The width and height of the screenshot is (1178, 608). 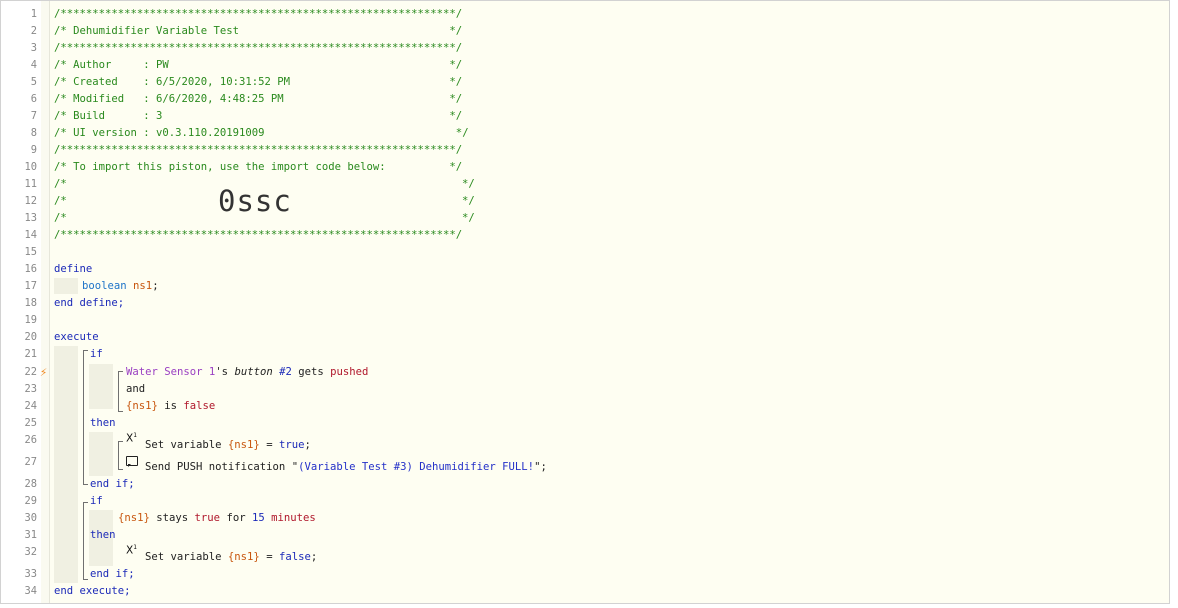 What do you see at coordinates (135, 389) in the screenshot?
I see `and-operator: and` at bounding box center [135, 389].